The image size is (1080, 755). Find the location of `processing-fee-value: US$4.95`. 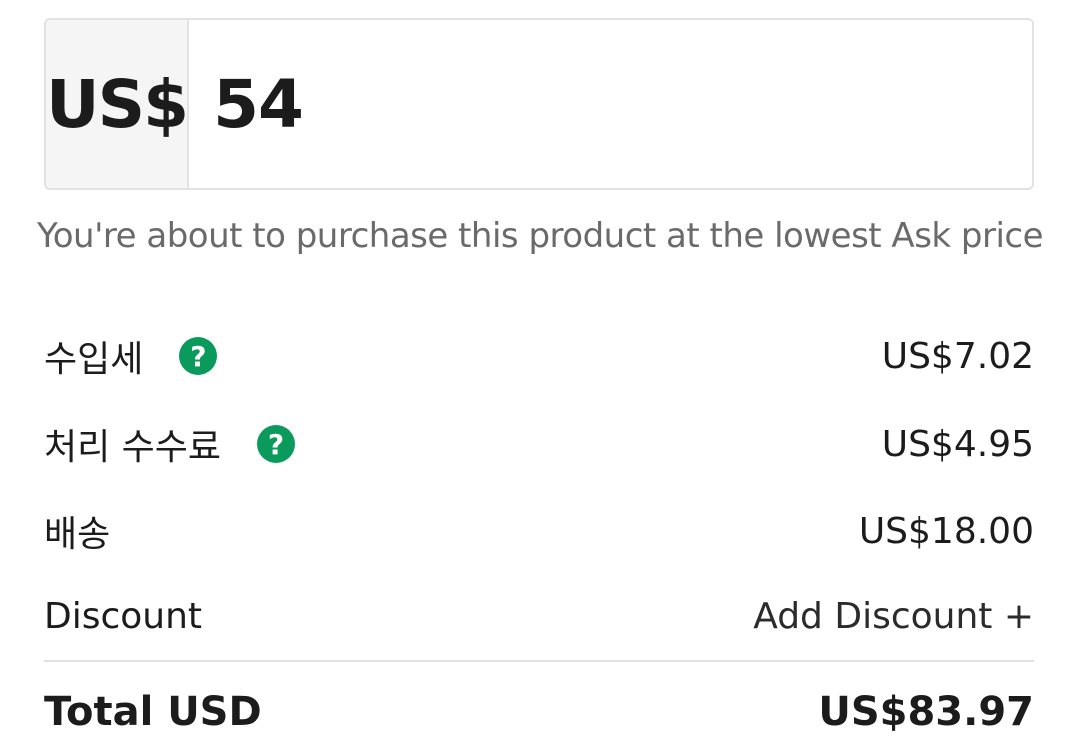

processing-fee-value: US$4.95 is located at coordinates (957, 444).